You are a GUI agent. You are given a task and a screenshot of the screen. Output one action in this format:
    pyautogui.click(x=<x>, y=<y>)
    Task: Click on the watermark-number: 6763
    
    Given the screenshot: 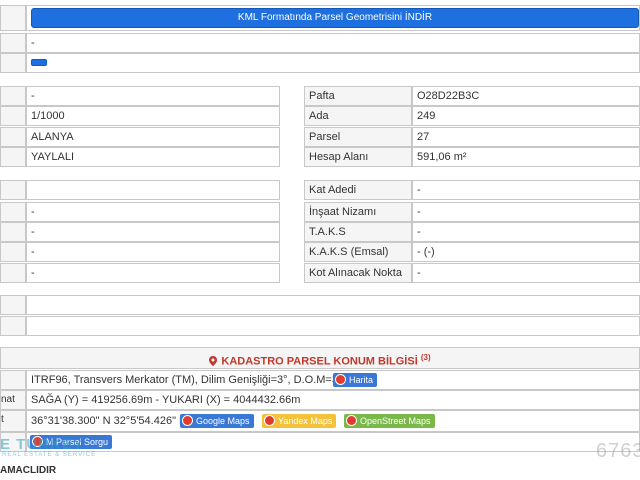 What is the action you would take?
    pyautogui.click(x=618, y=451)
    